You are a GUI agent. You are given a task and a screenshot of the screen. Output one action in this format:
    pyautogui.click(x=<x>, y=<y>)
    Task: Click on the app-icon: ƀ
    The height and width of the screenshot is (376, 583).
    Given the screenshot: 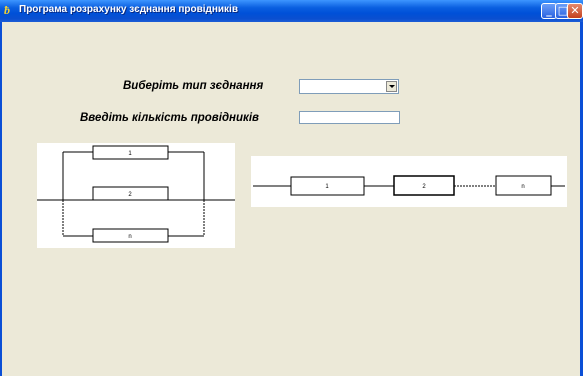 What is the action you would take?
    pyautogui.click(x=7, y=10)
    